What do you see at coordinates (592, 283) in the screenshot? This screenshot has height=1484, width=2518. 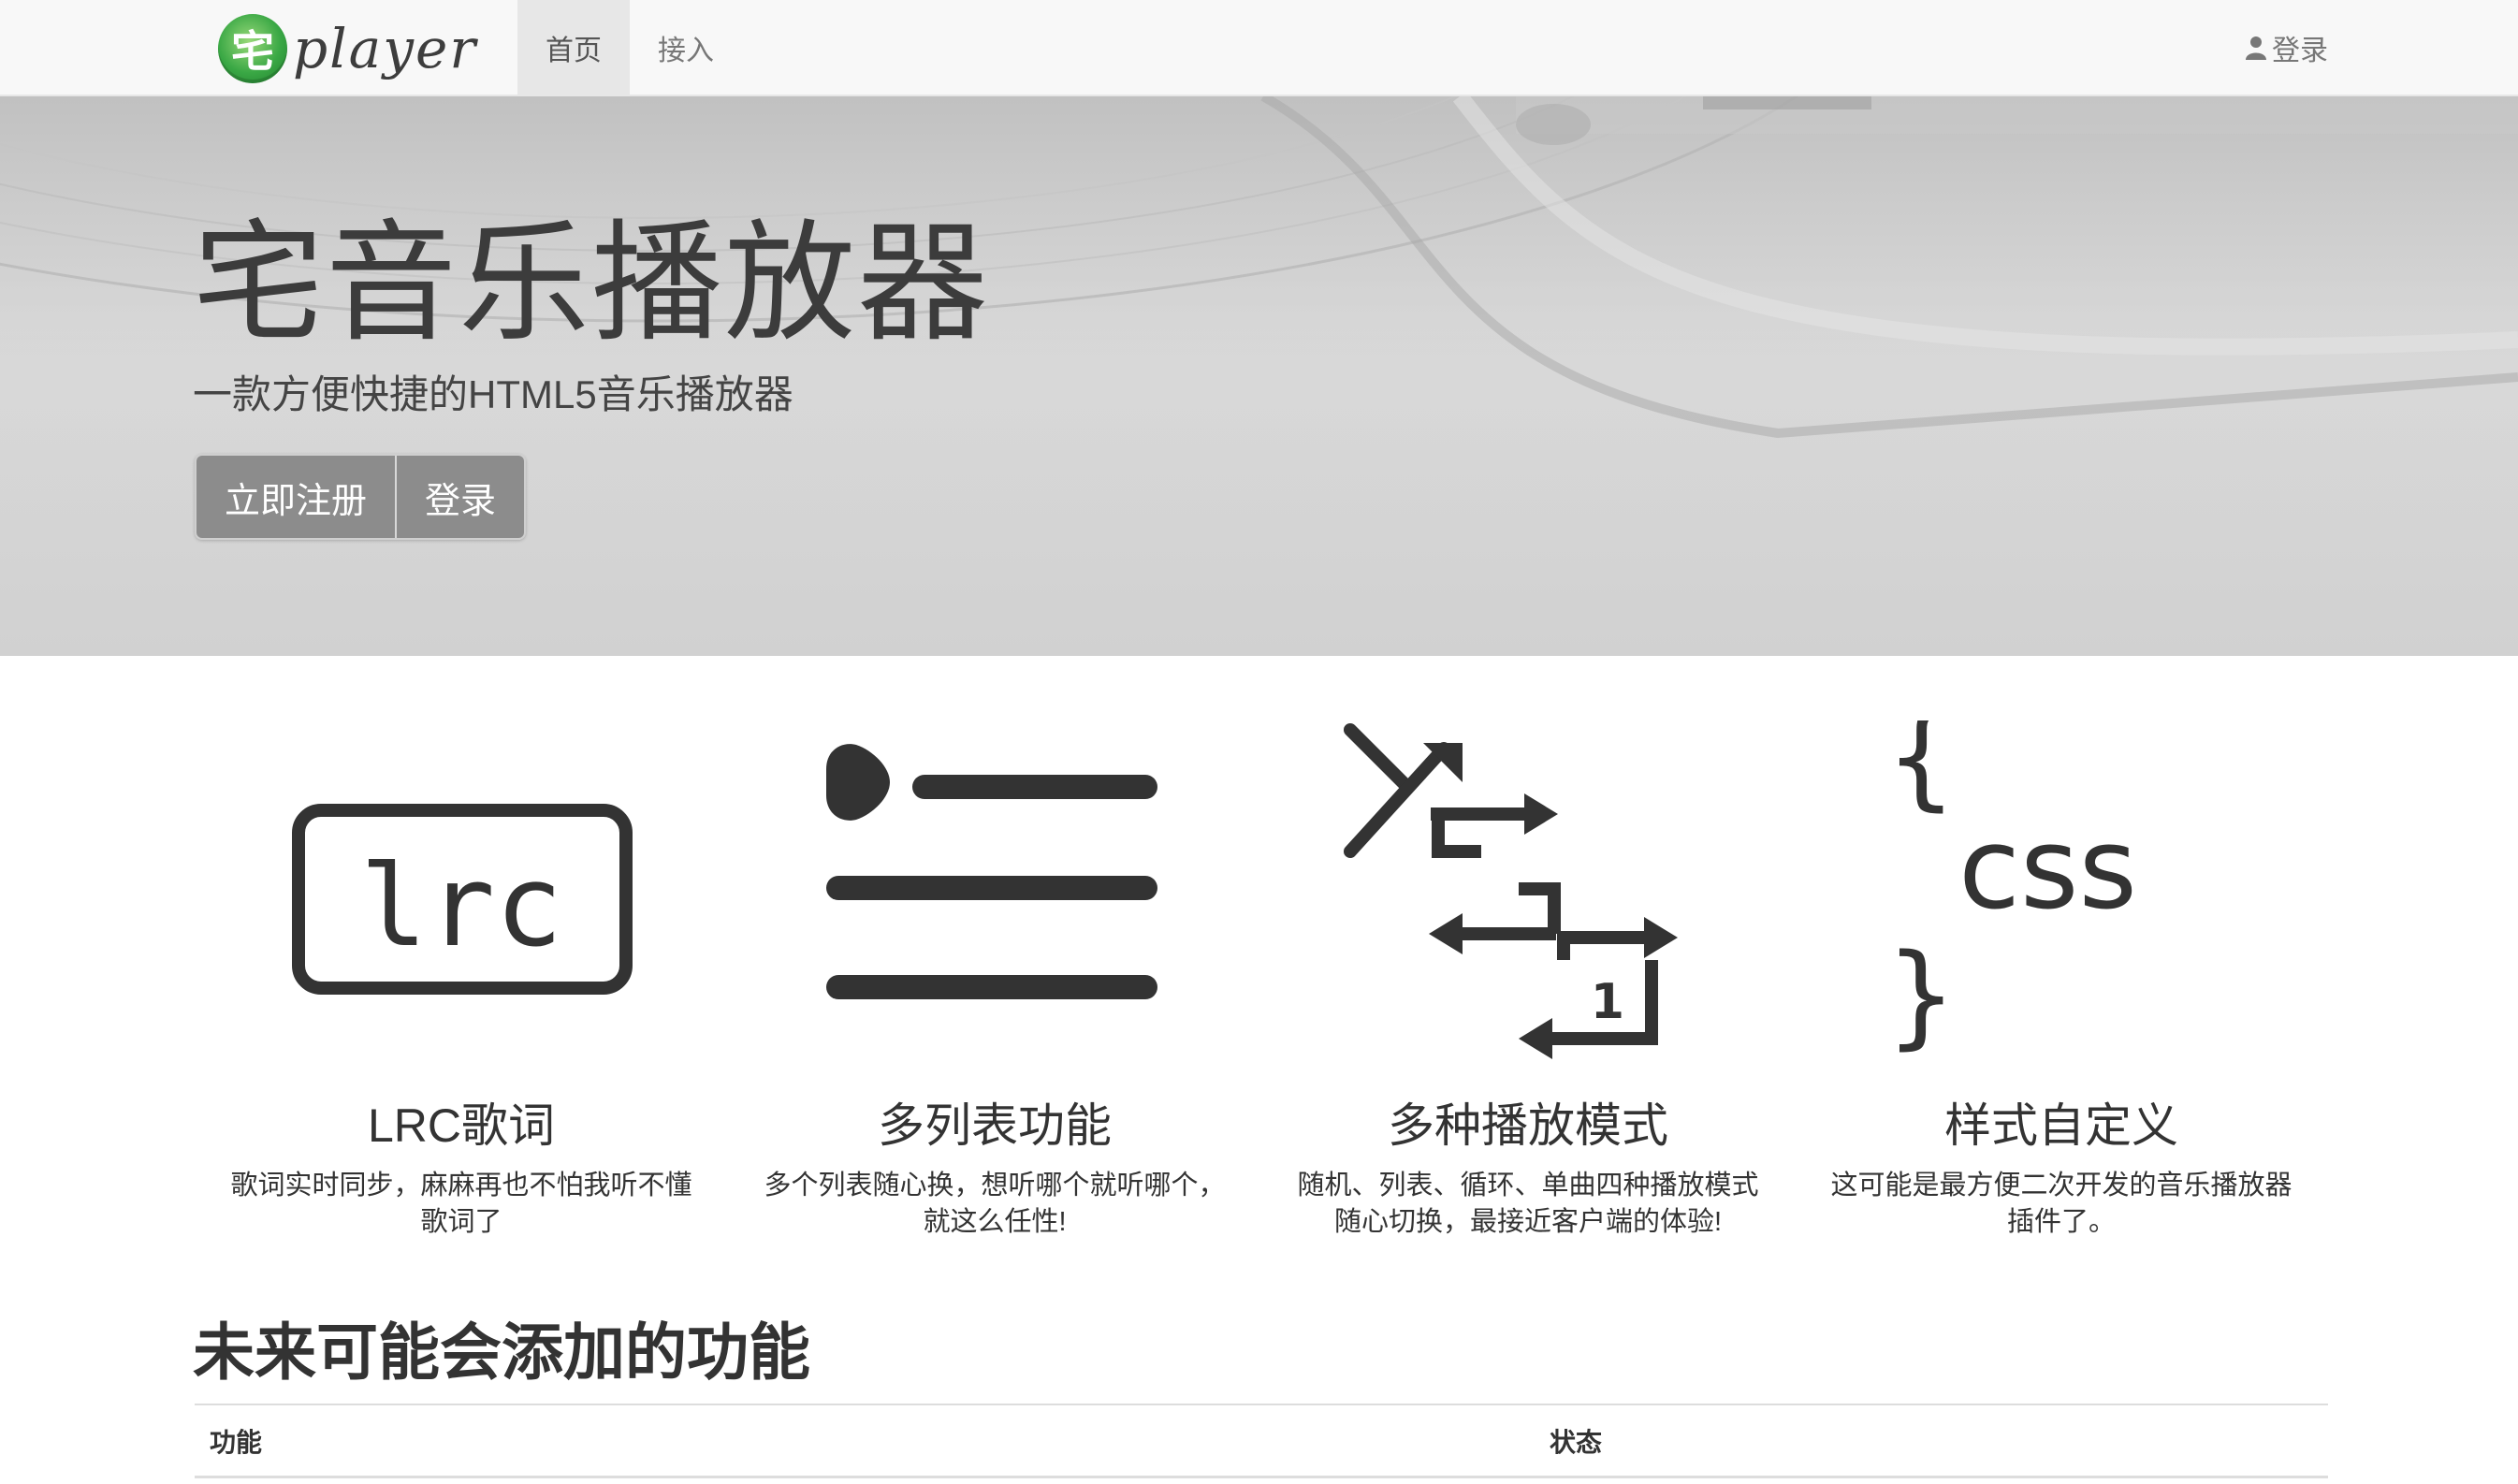 I see `hero-title: 宅音乐播放器` at bounding box center [592, 283].